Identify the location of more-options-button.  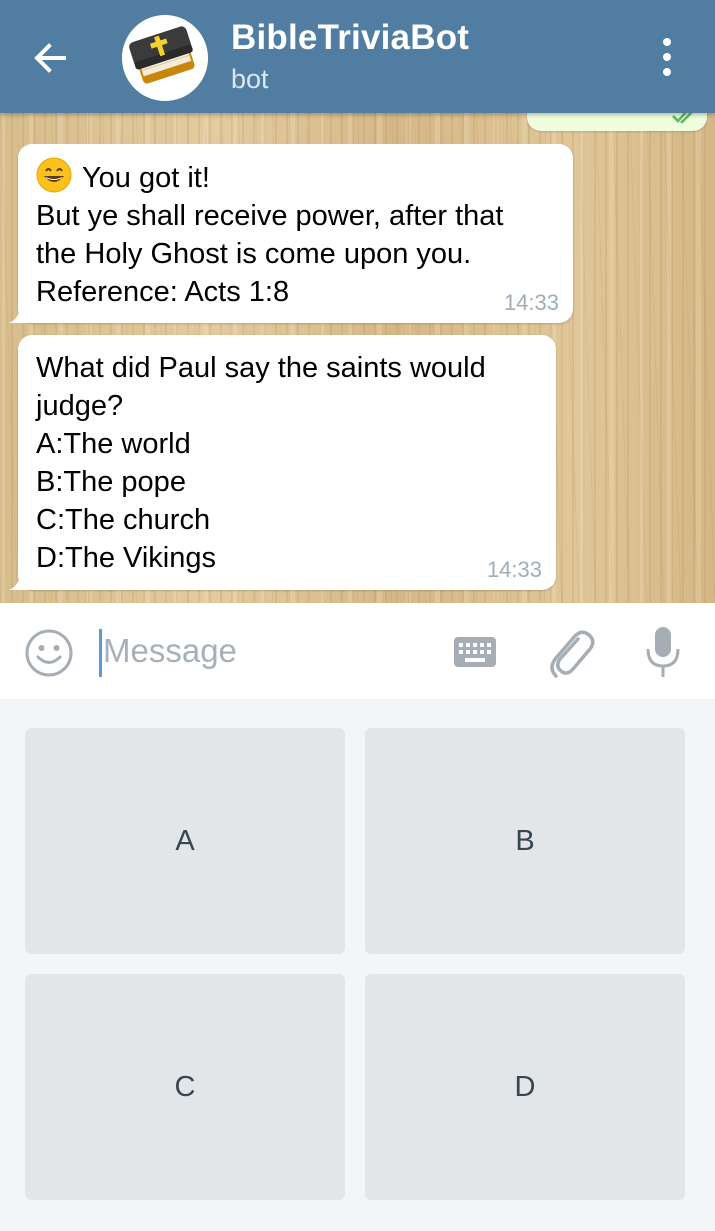
(667, 57).